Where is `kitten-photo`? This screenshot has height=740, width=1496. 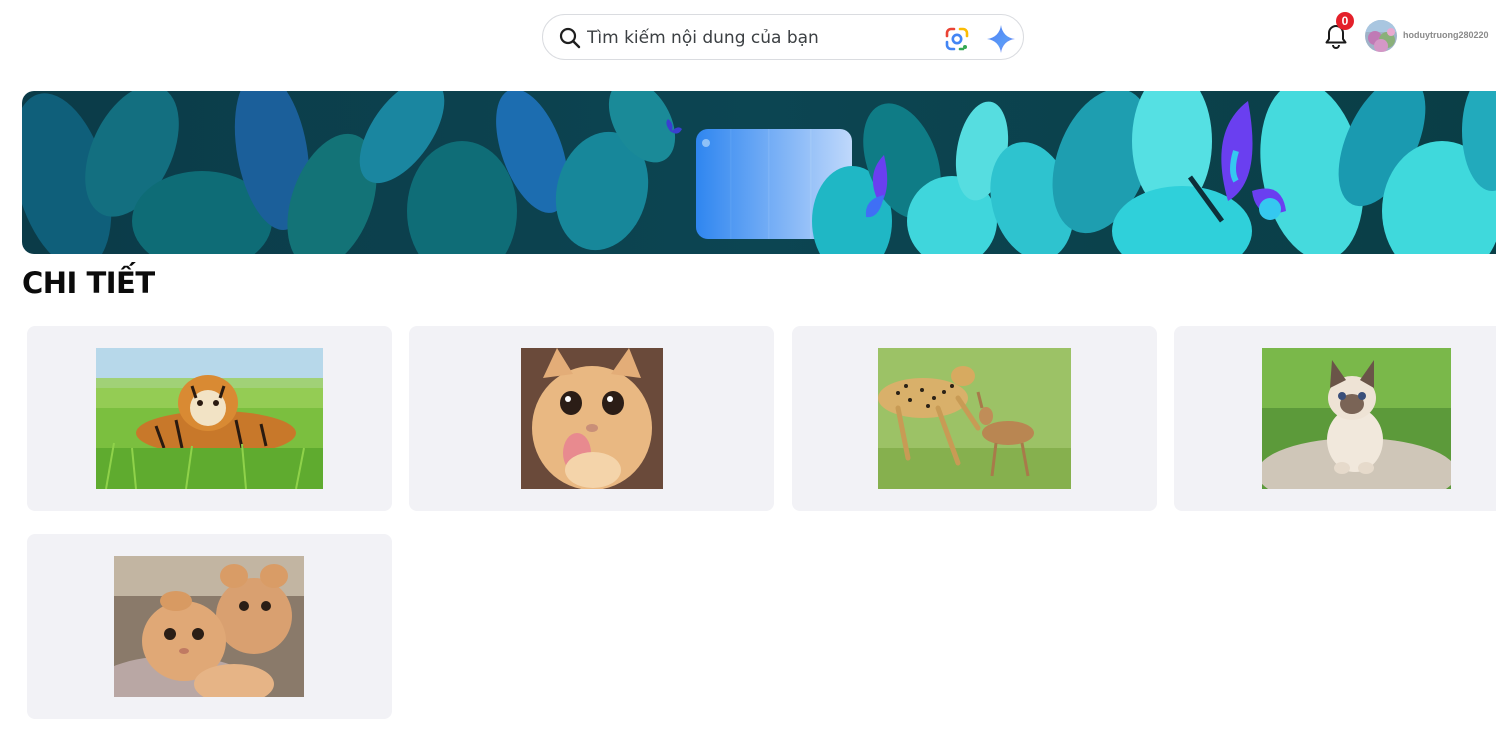 kitten-photo is located at coordinates (1356, 418).